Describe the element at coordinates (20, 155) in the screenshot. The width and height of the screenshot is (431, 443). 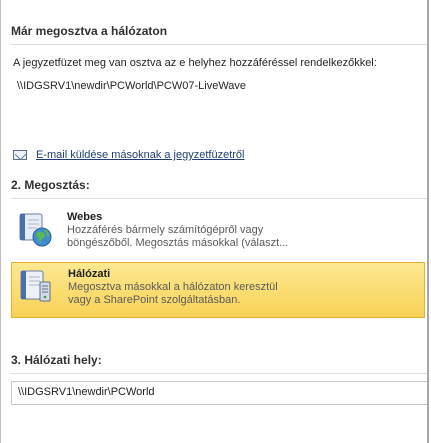
I see `envelope-icon` at that location.